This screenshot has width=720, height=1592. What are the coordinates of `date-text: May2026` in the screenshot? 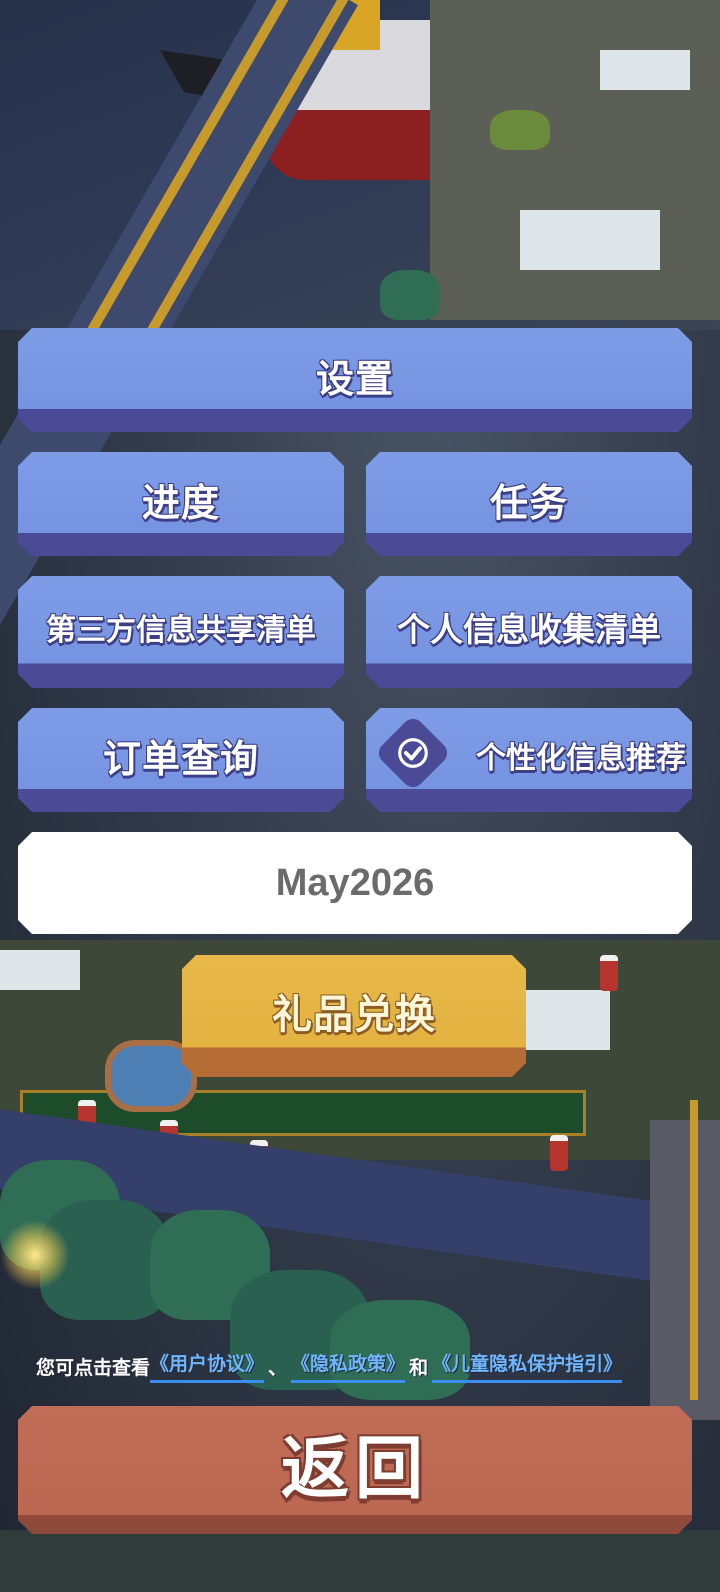 It's located at (355, 882).